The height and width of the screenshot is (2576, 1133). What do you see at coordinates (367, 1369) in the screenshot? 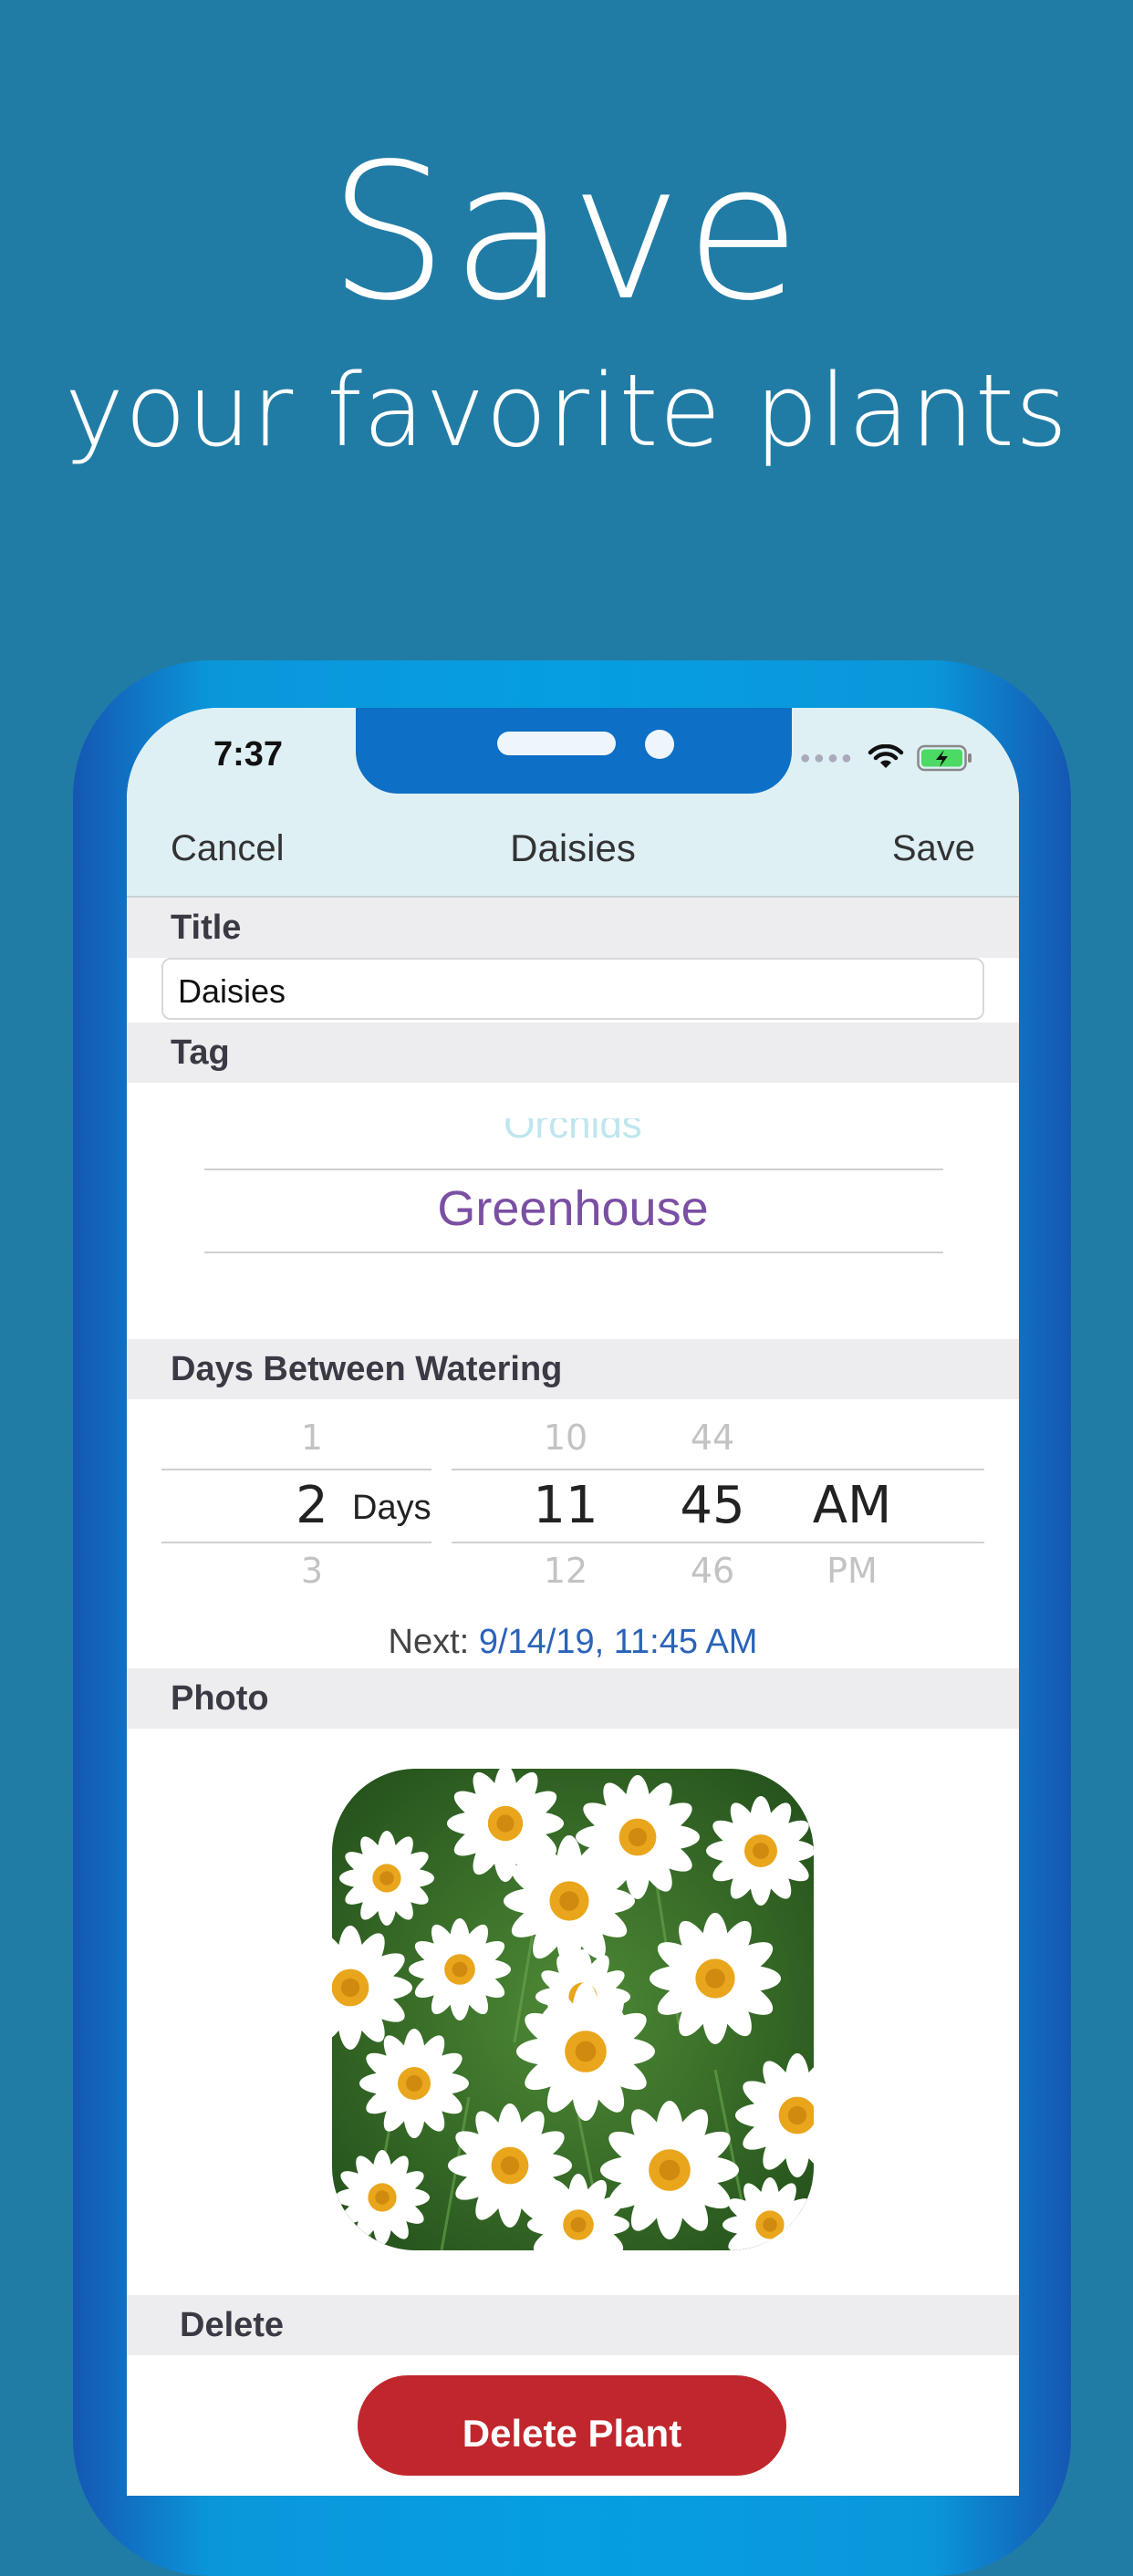
I see `section-watering-label: Days Between Watering` at bounding box center [367, 1369].